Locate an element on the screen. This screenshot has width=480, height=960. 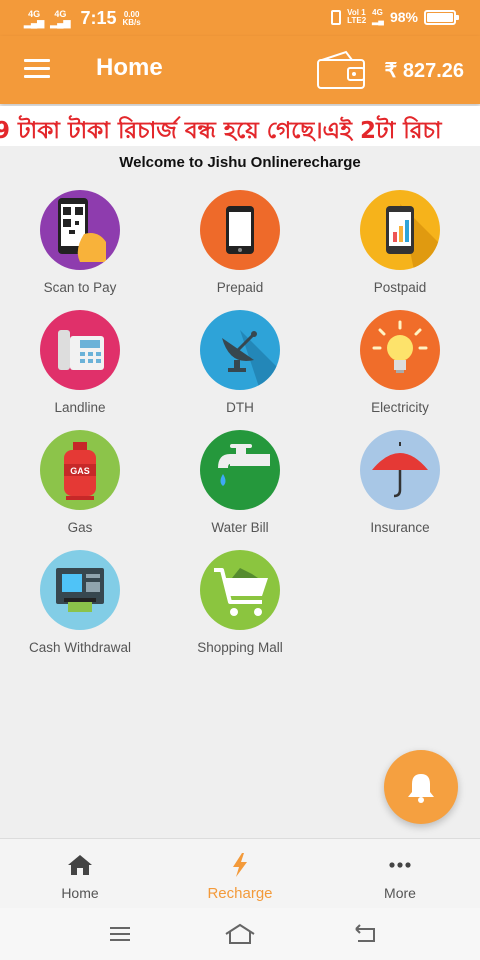
service-label: Gas is located at coordinates (80, 527).